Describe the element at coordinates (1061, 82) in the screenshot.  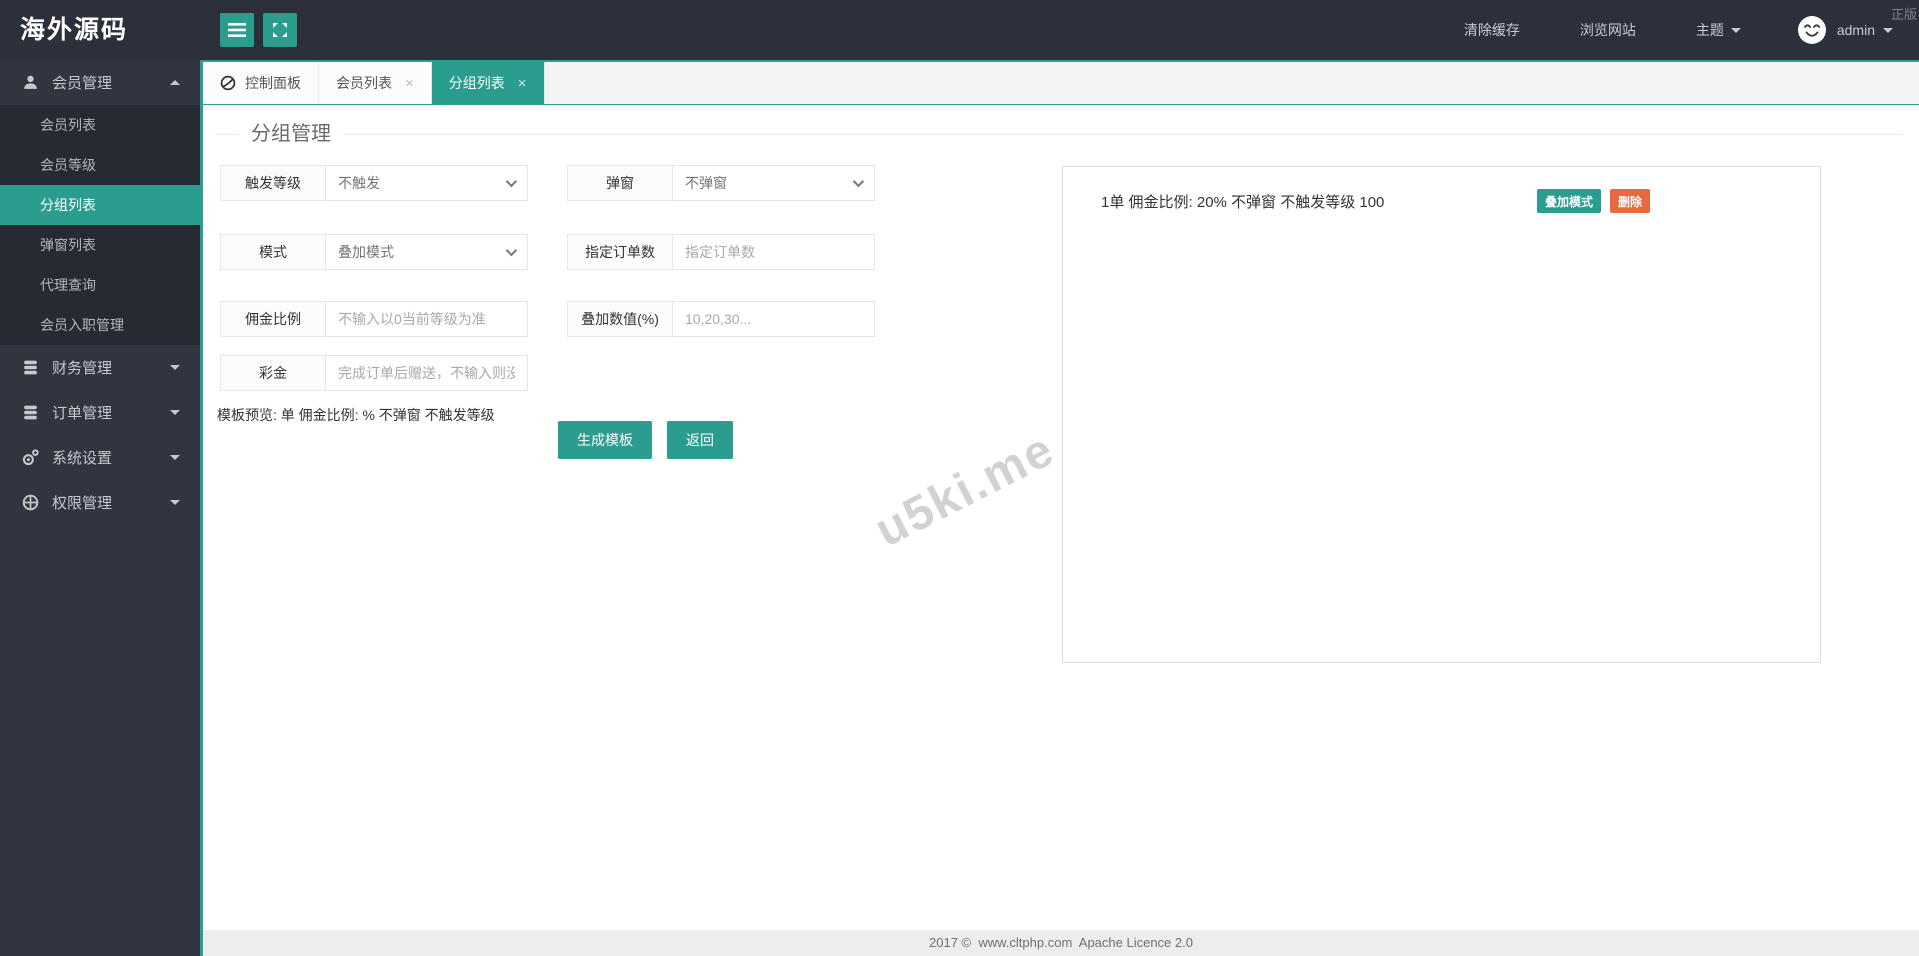
I see `tab-bar: 控制面板 会员列表 分组列表` at that location.